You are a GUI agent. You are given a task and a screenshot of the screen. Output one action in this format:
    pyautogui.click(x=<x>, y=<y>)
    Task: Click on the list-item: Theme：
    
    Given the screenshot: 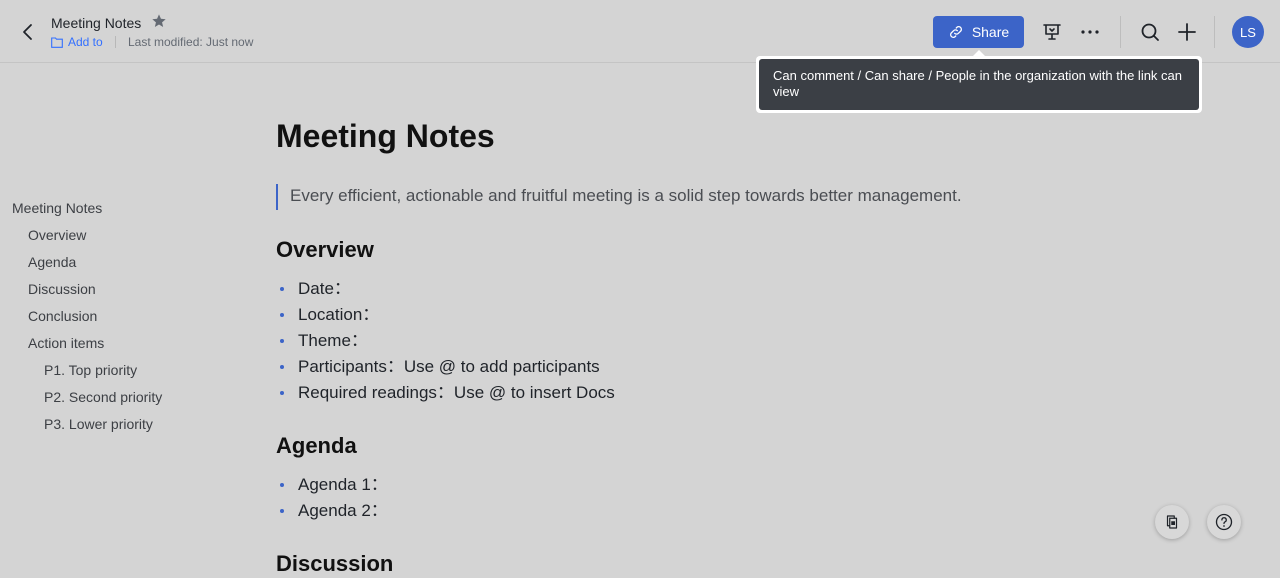 What is the action you would take?
    pyautogui.click(x=446, y=341)
    